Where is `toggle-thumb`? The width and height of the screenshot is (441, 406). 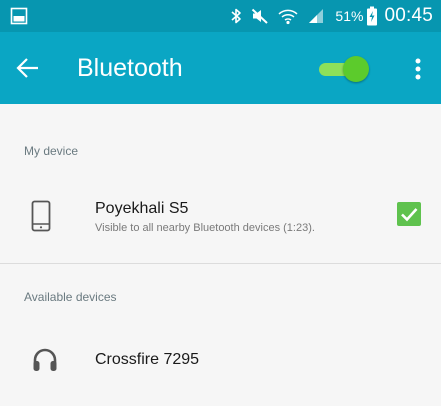 toggle-thumb is located at coordinates (356, 69).